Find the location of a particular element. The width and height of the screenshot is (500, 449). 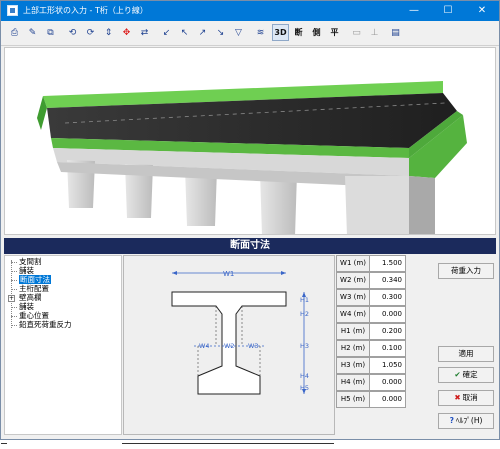

param-row-h1: H1 (m) 0.200 is located at coordinates (371, 331).